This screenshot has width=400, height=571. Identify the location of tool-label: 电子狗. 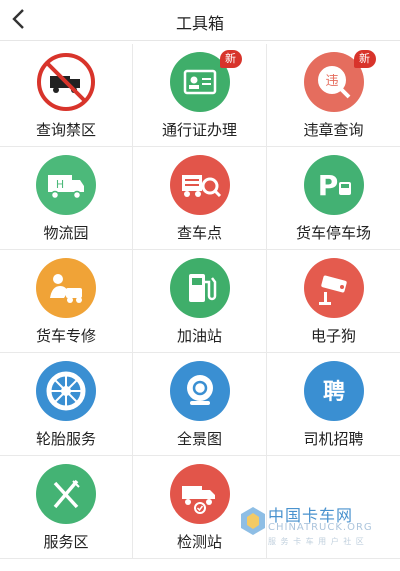
(333, 336).